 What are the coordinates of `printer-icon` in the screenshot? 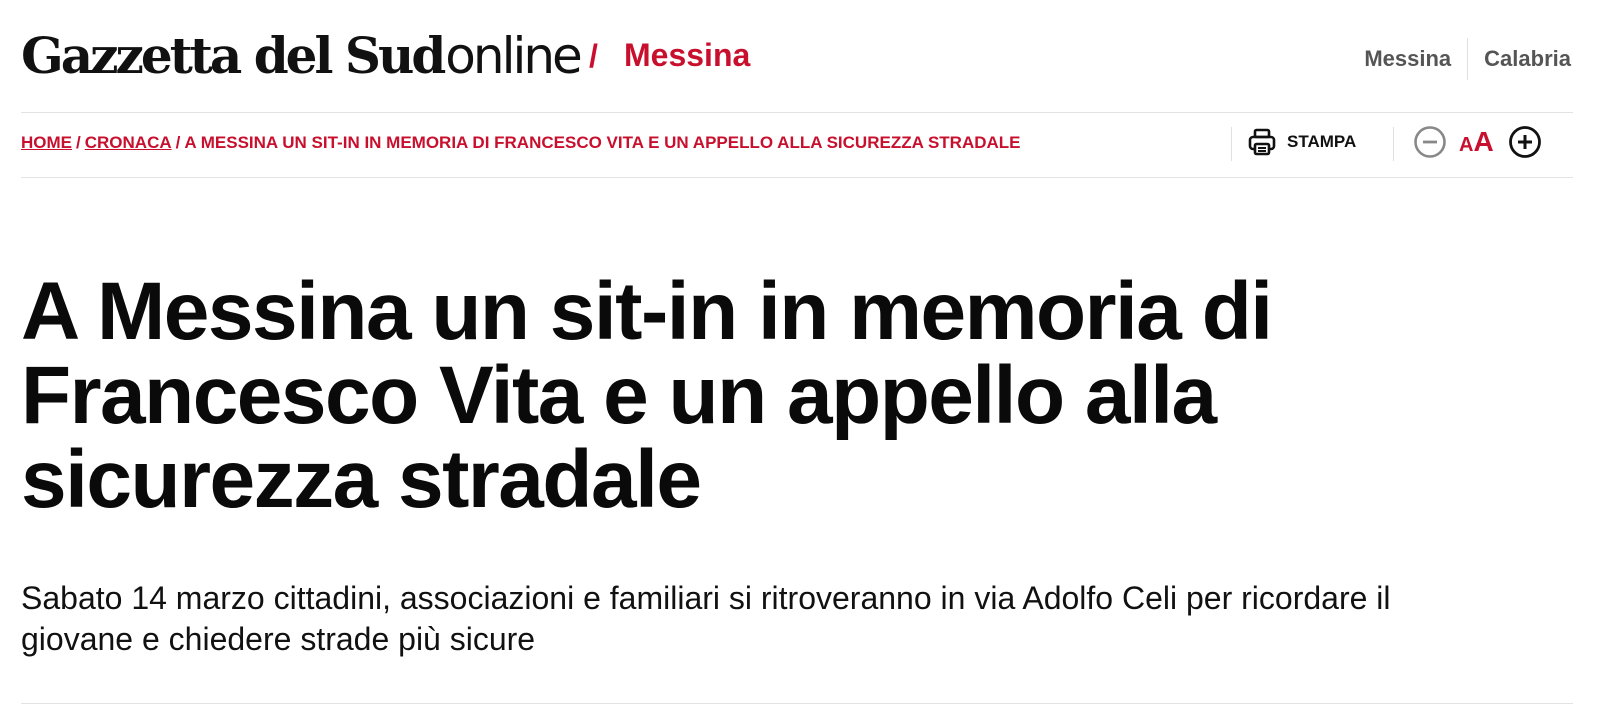 It's located at (1262, 142).